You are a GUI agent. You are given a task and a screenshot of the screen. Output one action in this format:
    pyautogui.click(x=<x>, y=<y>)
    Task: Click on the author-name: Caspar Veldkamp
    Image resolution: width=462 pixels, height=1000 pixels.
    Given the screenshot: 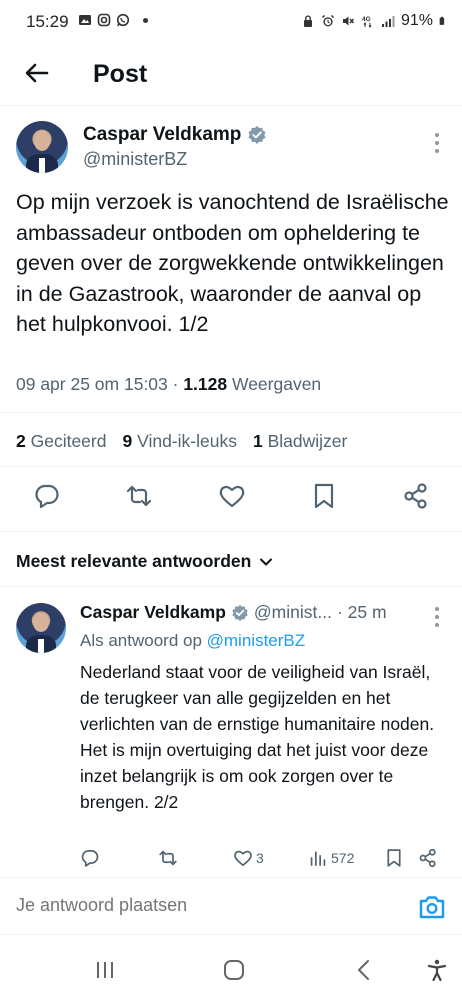 What is the action you would take?
    pyautogui.click(x=162, y=135)
    